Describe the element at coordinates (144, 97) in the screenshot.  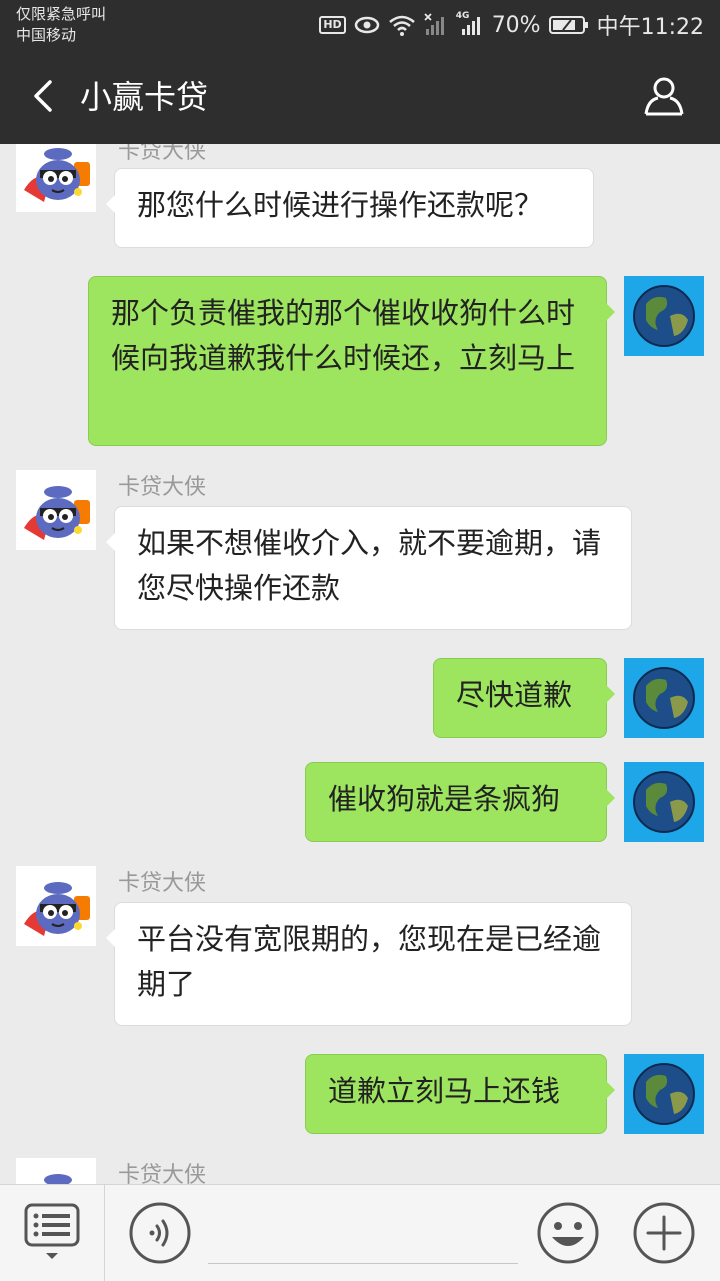
I see `page-title: 小赢卡贷` at that location.